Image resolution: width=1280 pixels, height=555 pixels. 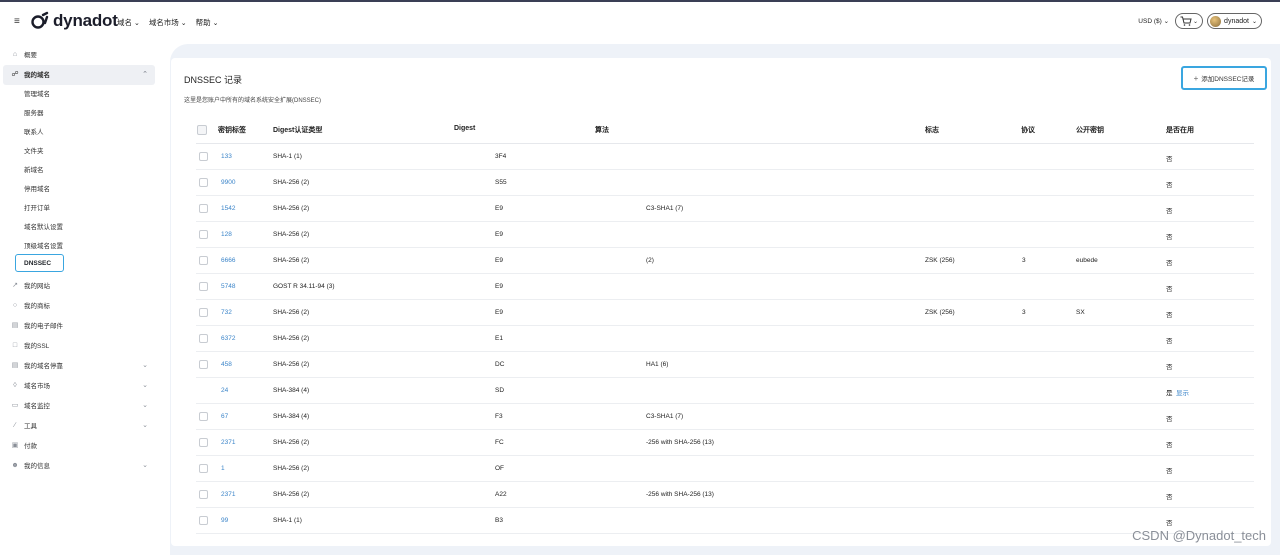 I want to click on sidebar-item-monitoring: ▭ 域名监控 ⌄, so click(x=83, y=405).